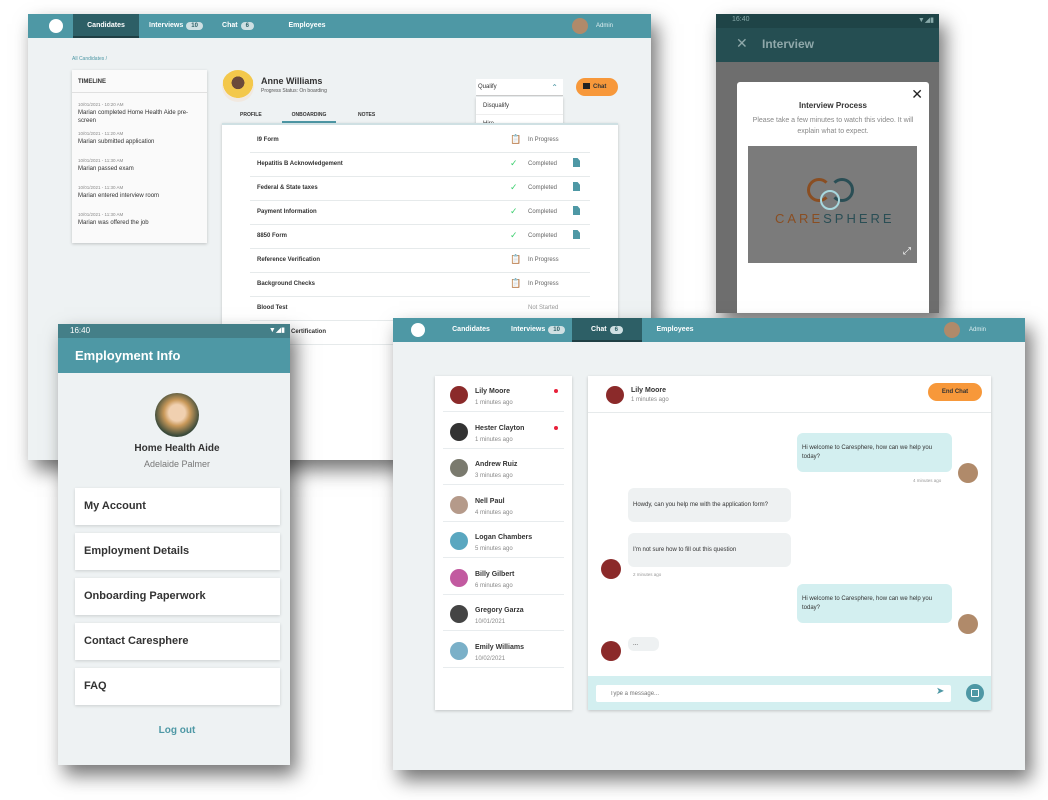 The width and height of the screenshot is (1048, 800). Describe the element at coordinates (503, 394) in the screenshot. I see `contact-item: Lily Moore 1 minutes ago` at that location.